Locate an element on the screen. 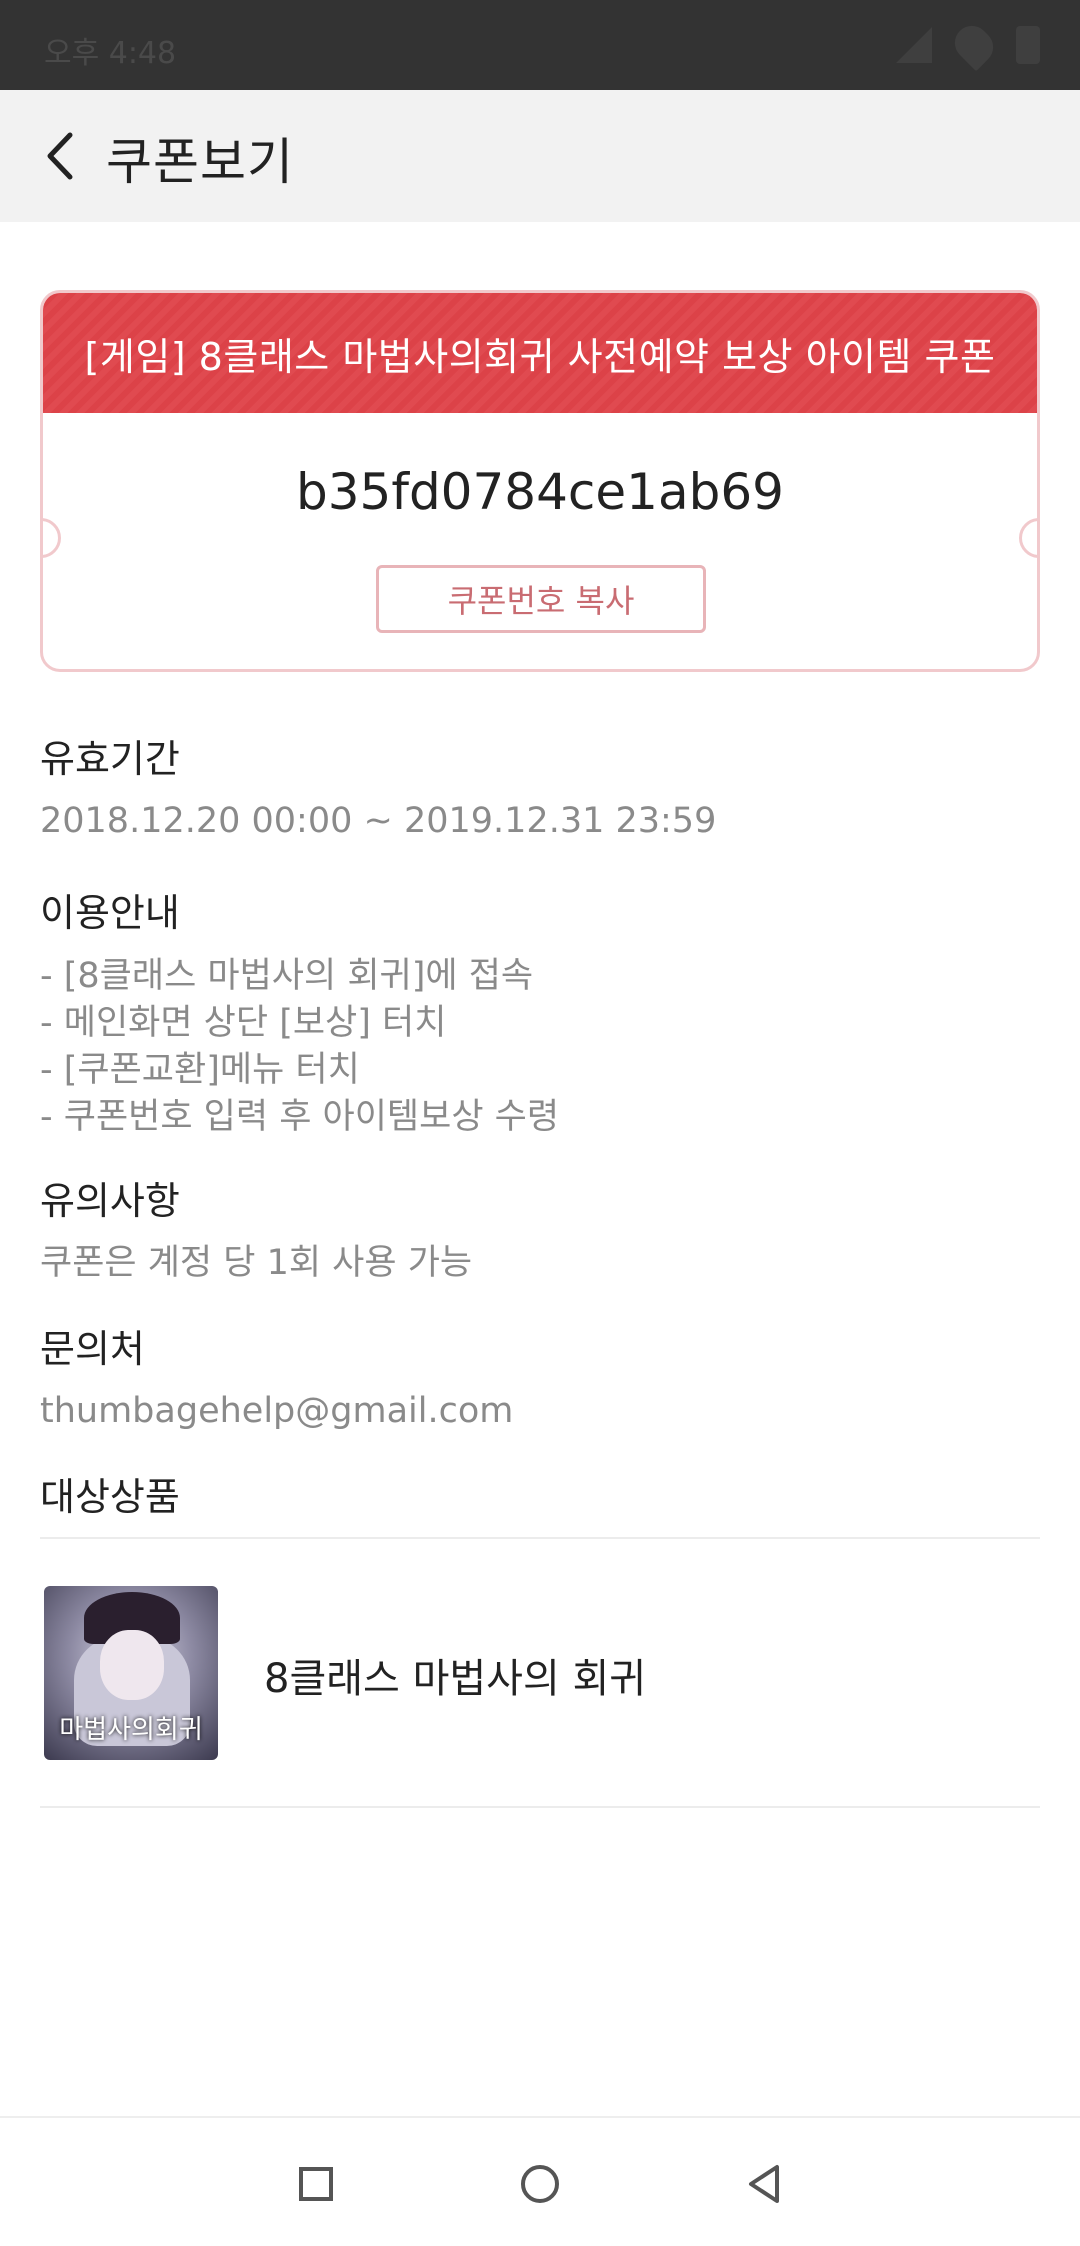 The width and height of the screenshot is (1080, 2246). signal-icon is located at coordinates (914, 45).